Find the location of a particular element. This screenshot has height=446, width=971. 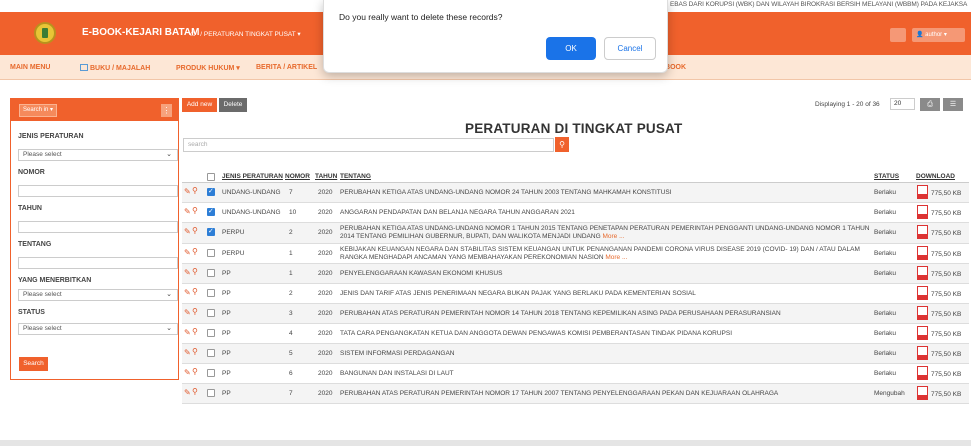

home-icon: ⌂ is located at coordinates (192, 33).